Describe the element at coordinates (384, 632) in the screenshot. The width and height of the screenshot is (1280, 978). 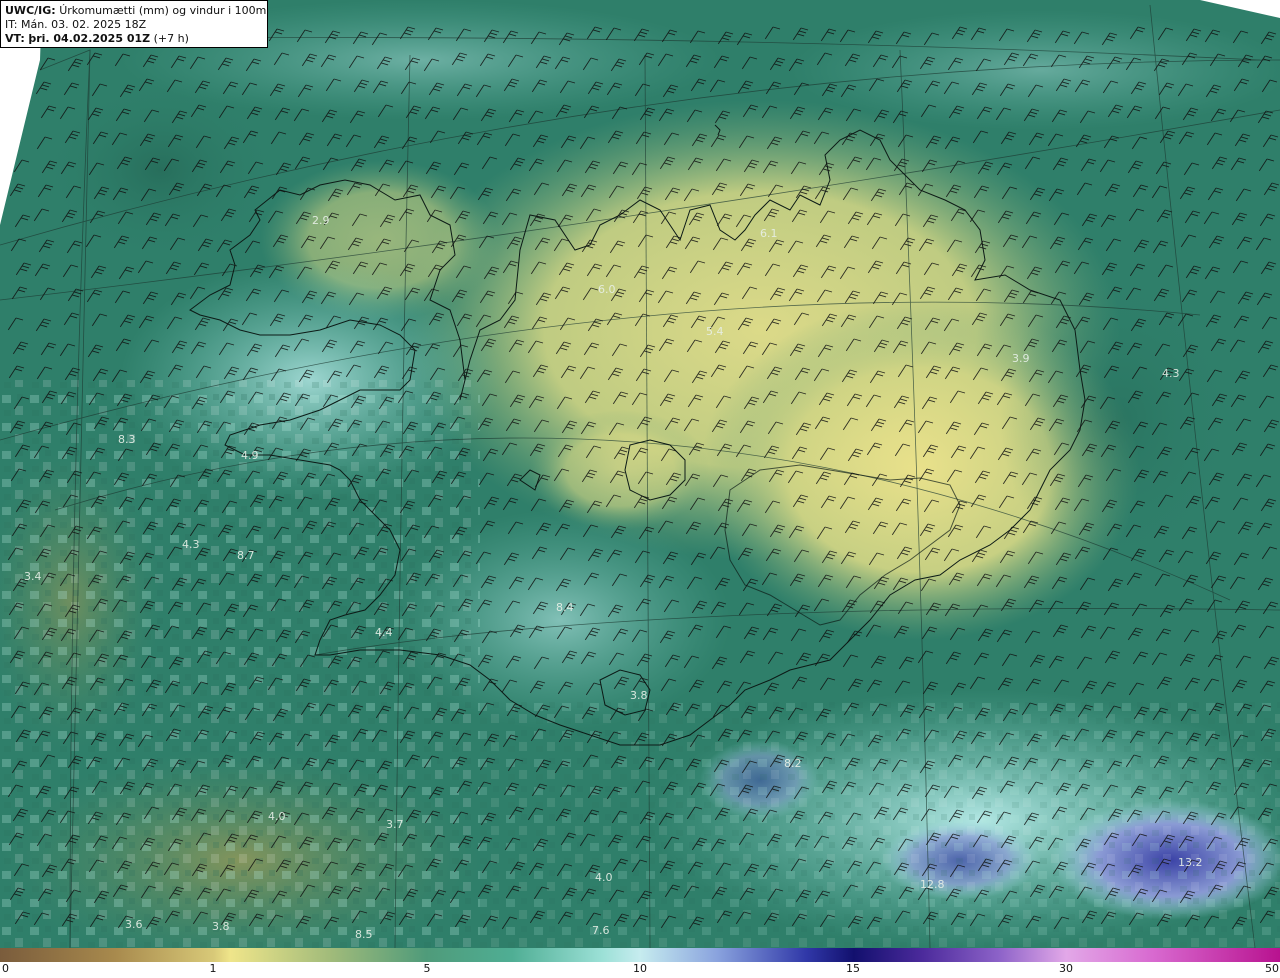
I see `value-label: 4.4` at that location.